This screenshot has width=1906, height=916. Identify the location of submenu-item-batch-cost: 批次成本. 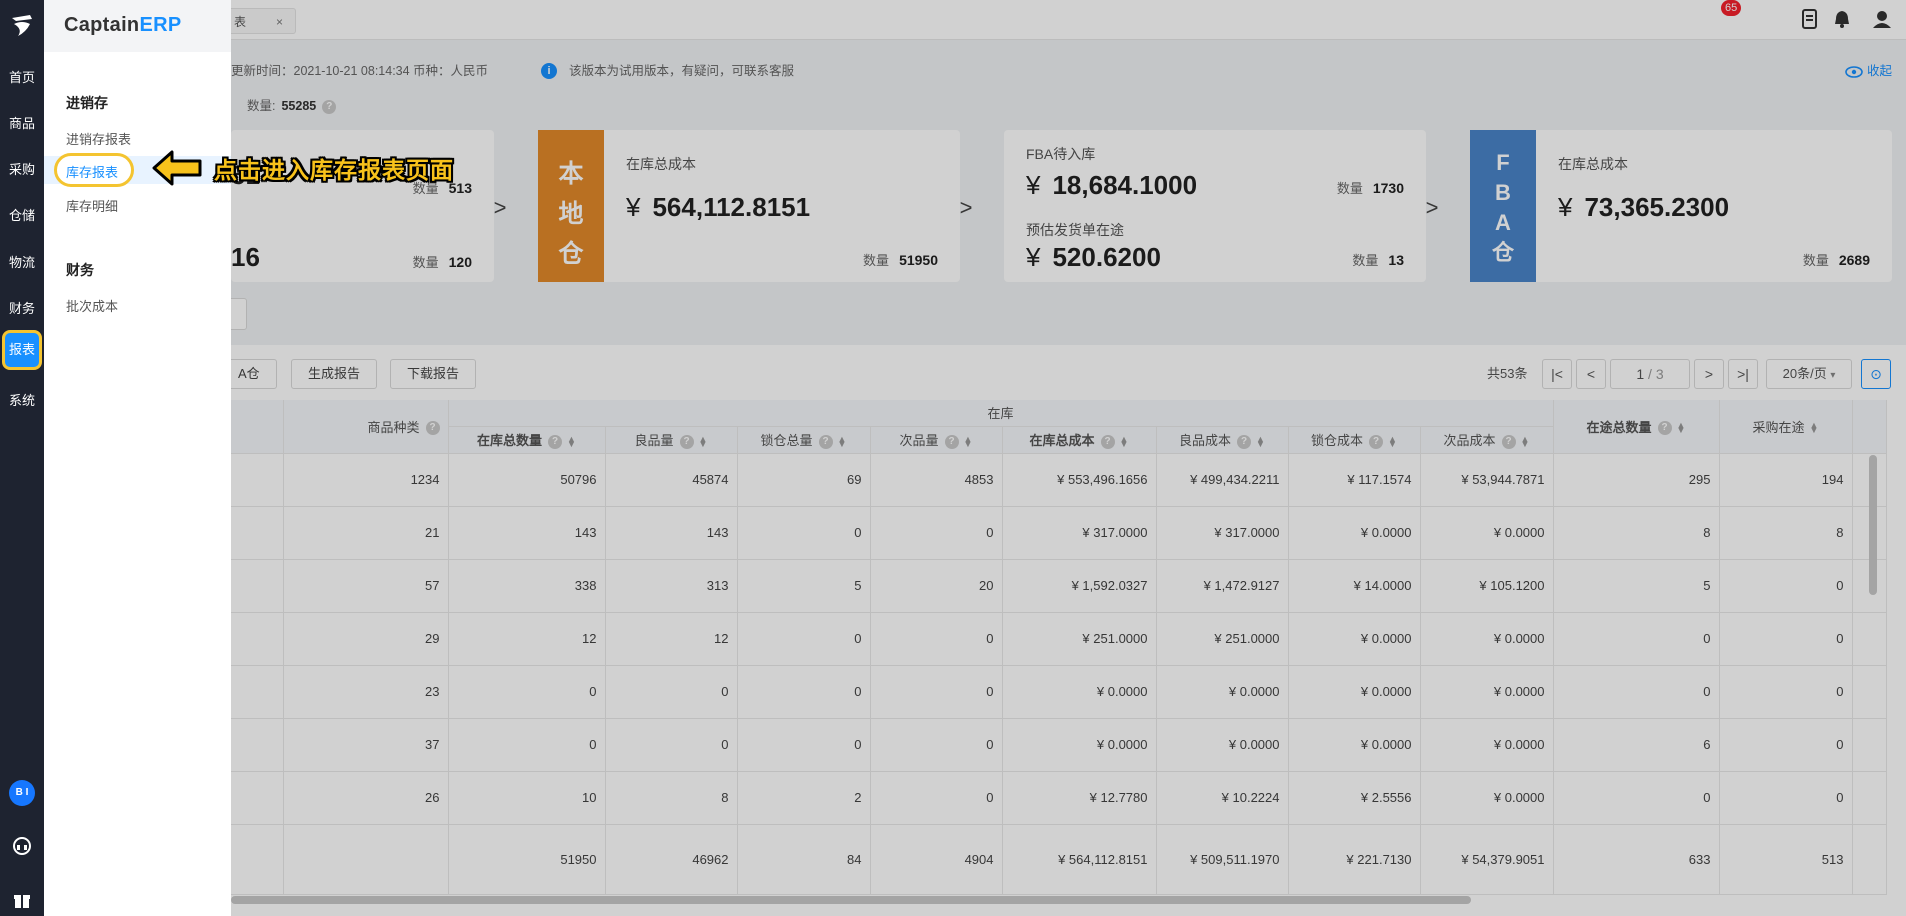
(92, 305).